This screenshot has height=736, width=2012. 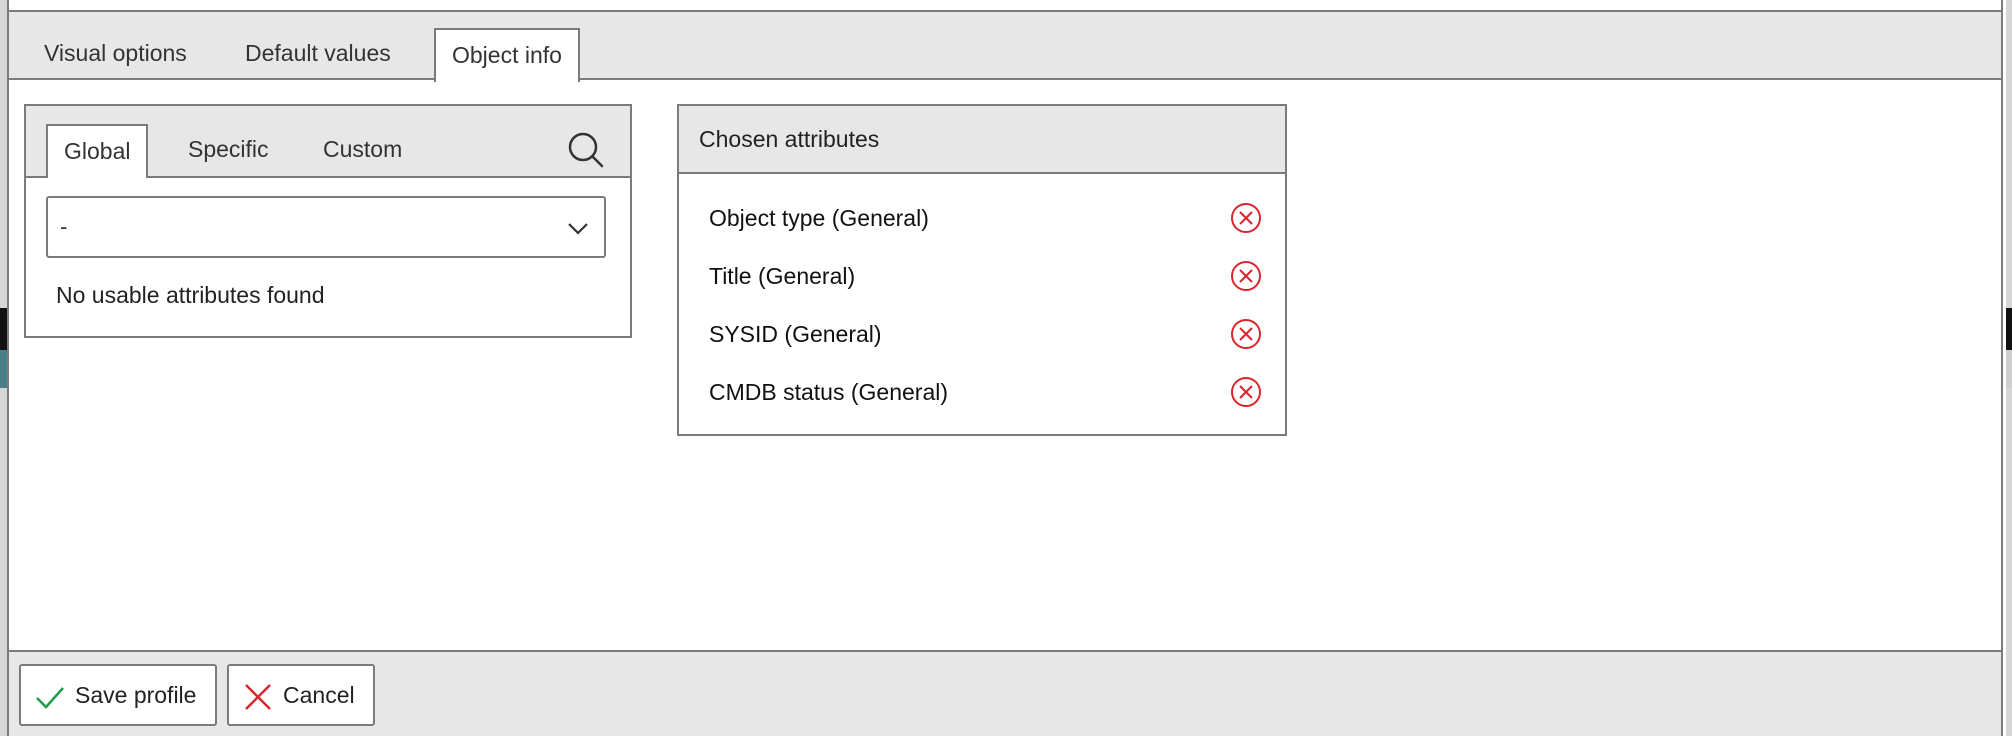 I want to click on chosen-attribute-item: Title (General), so click(x=986, y=276).